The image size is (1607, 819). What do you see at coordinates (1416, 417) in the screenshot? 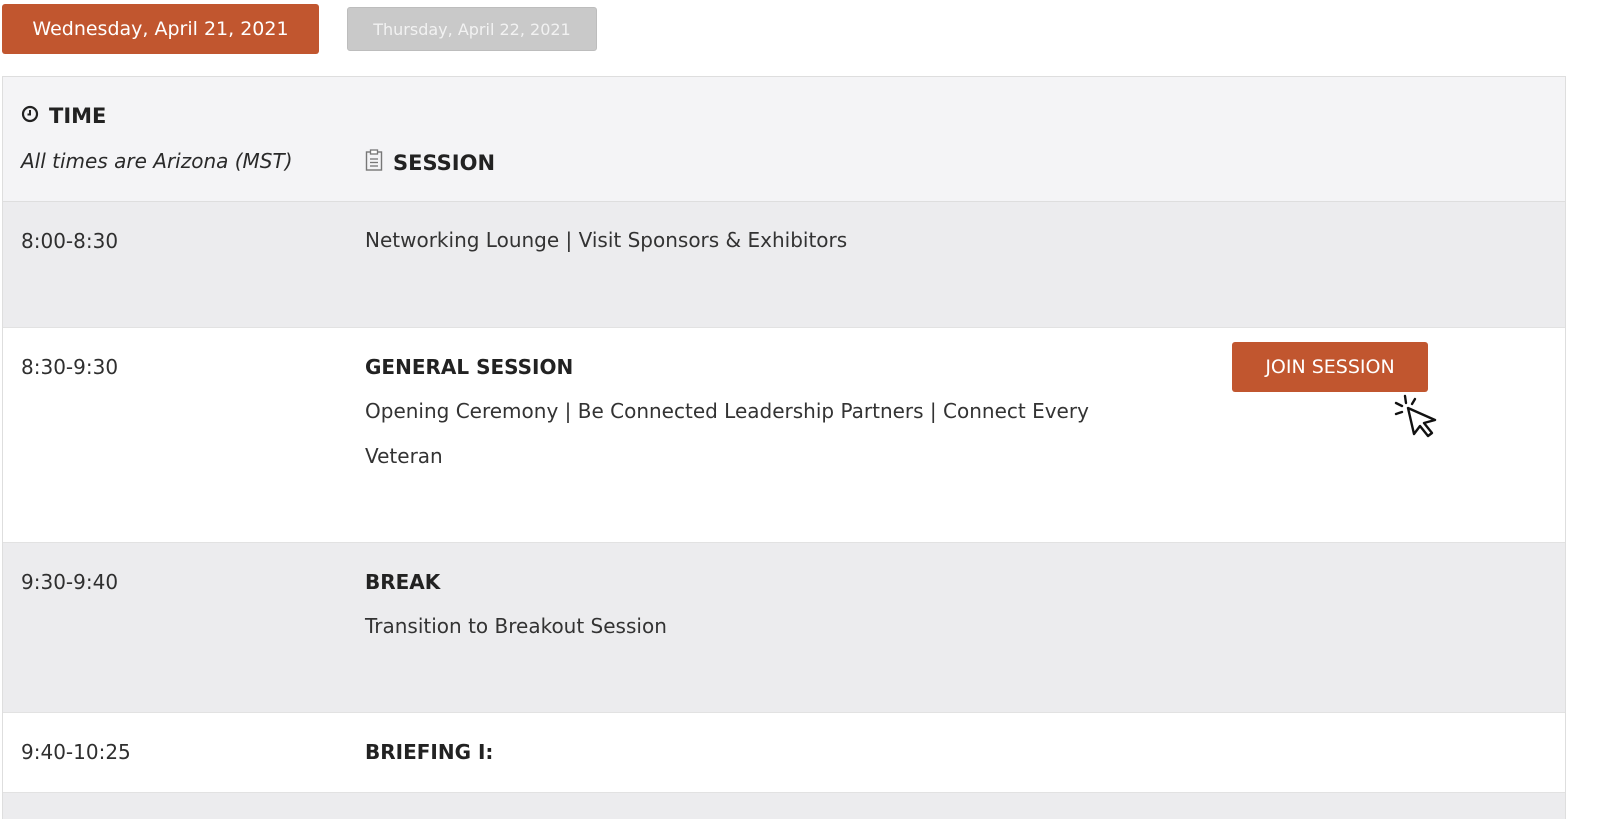
I see `pointer-click-icon` at bounding box center [1416, 417].